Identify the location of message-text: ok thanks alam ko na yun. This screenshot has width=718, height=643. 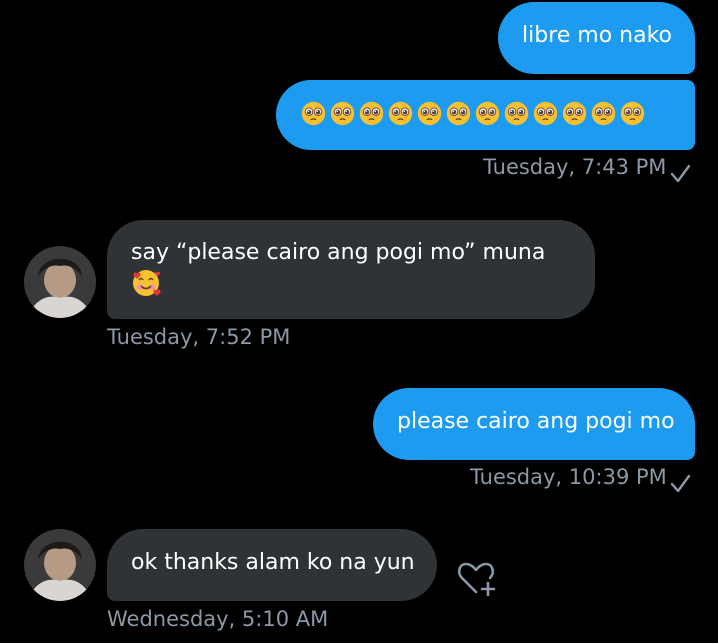
(273, 562).